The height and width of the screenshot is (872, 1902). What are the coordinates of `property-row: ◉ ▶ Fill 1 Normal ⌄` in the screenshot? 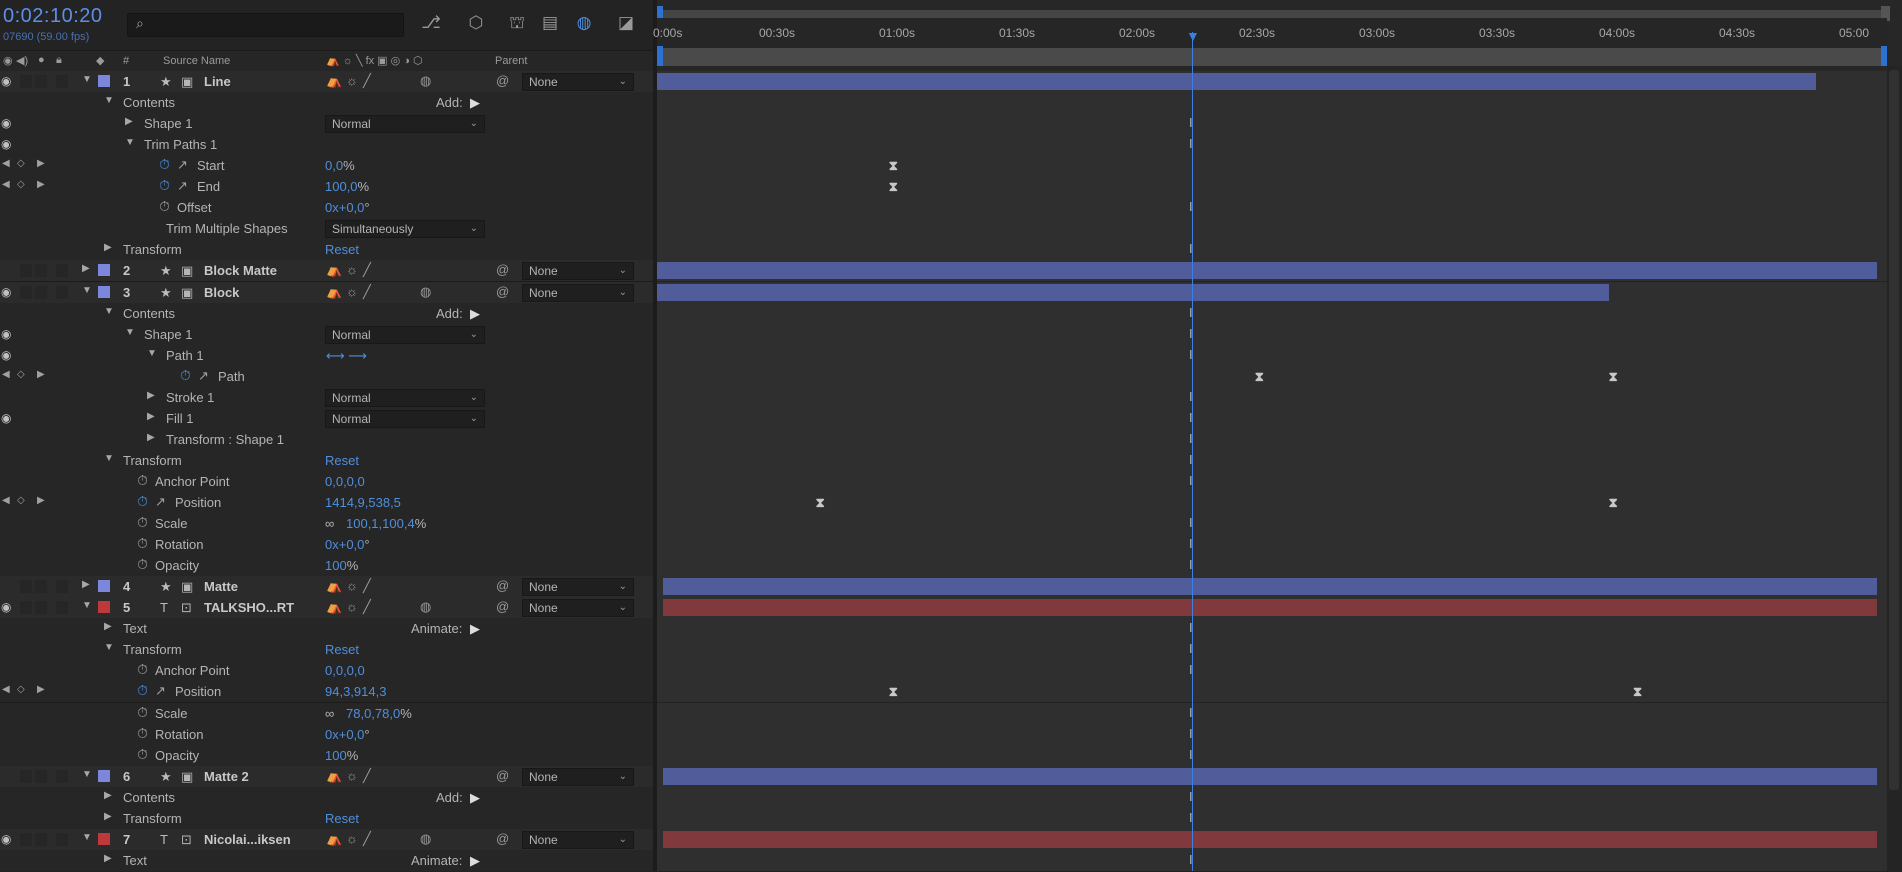 It's located at (328, 418).